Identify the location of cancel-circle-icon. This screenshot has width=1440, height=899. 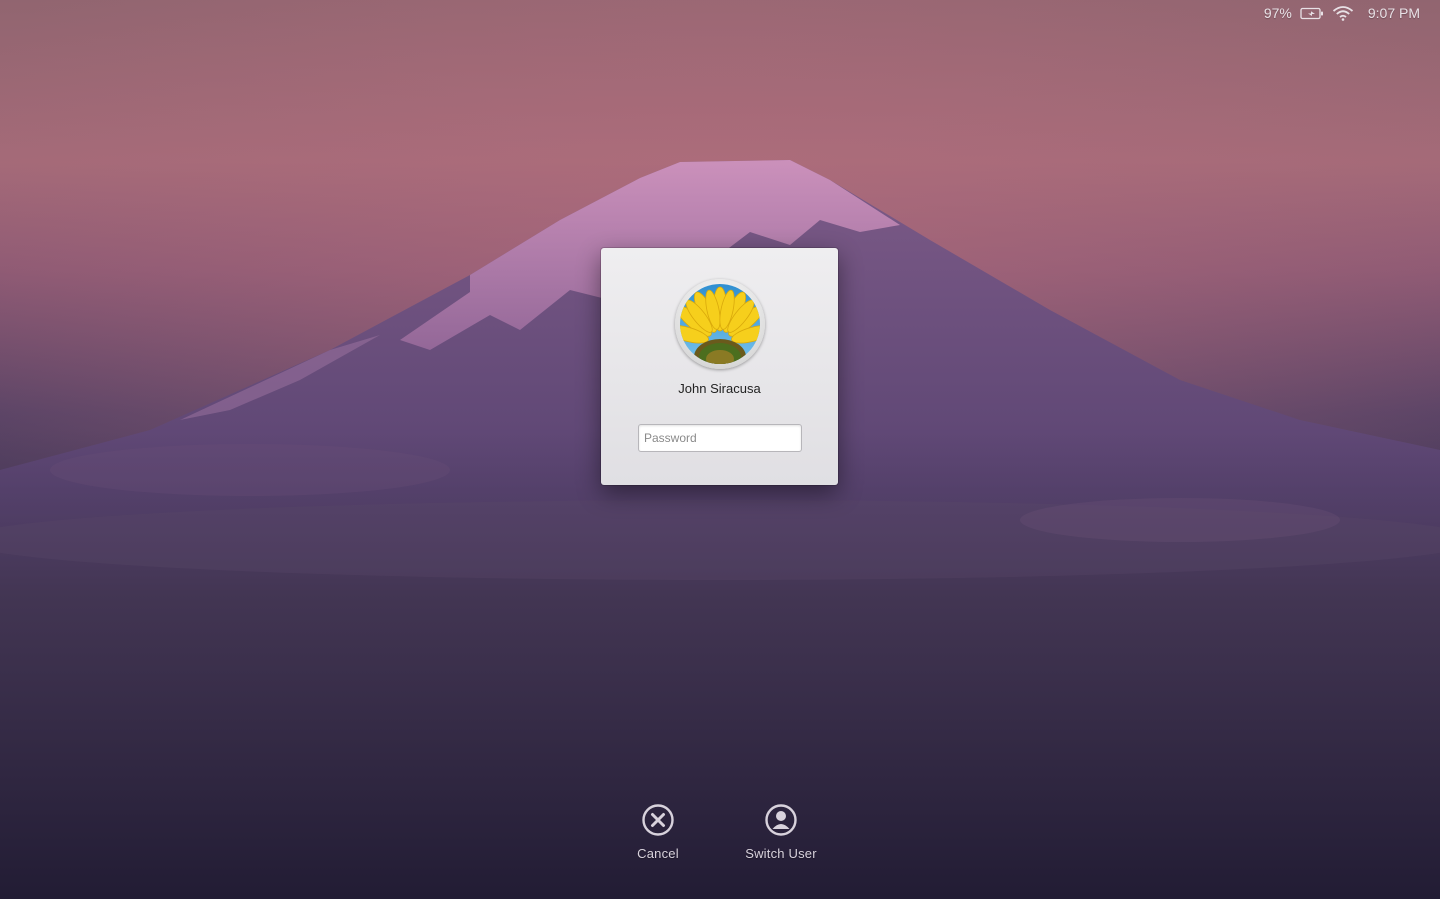
(658, 820).